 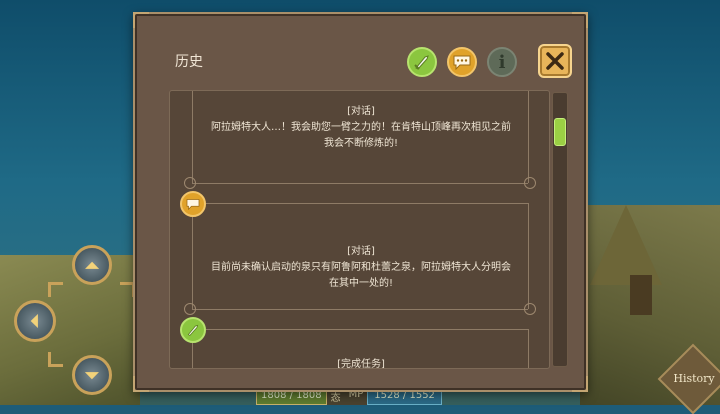 What do you see at coordinates (694, 378) in the screenshot?
I see `history-button-label: History` at bounding box center [694, 378].